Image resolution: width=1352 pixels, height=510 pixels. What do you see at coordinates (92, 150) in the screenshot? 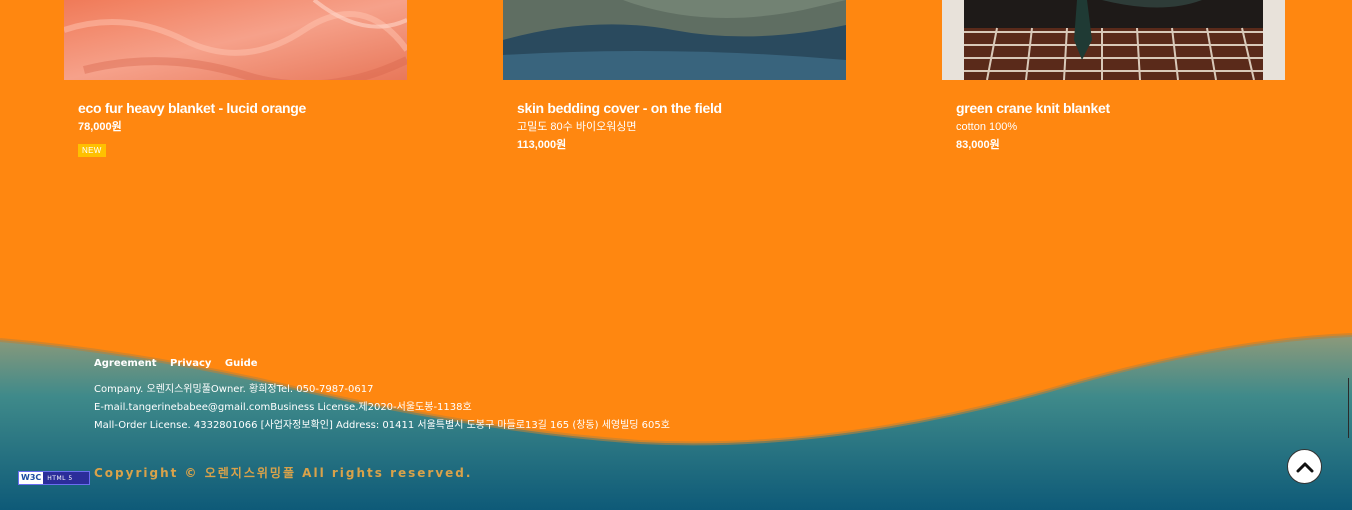
I see `new-badge: NEW` at bounding box center [92, 150].